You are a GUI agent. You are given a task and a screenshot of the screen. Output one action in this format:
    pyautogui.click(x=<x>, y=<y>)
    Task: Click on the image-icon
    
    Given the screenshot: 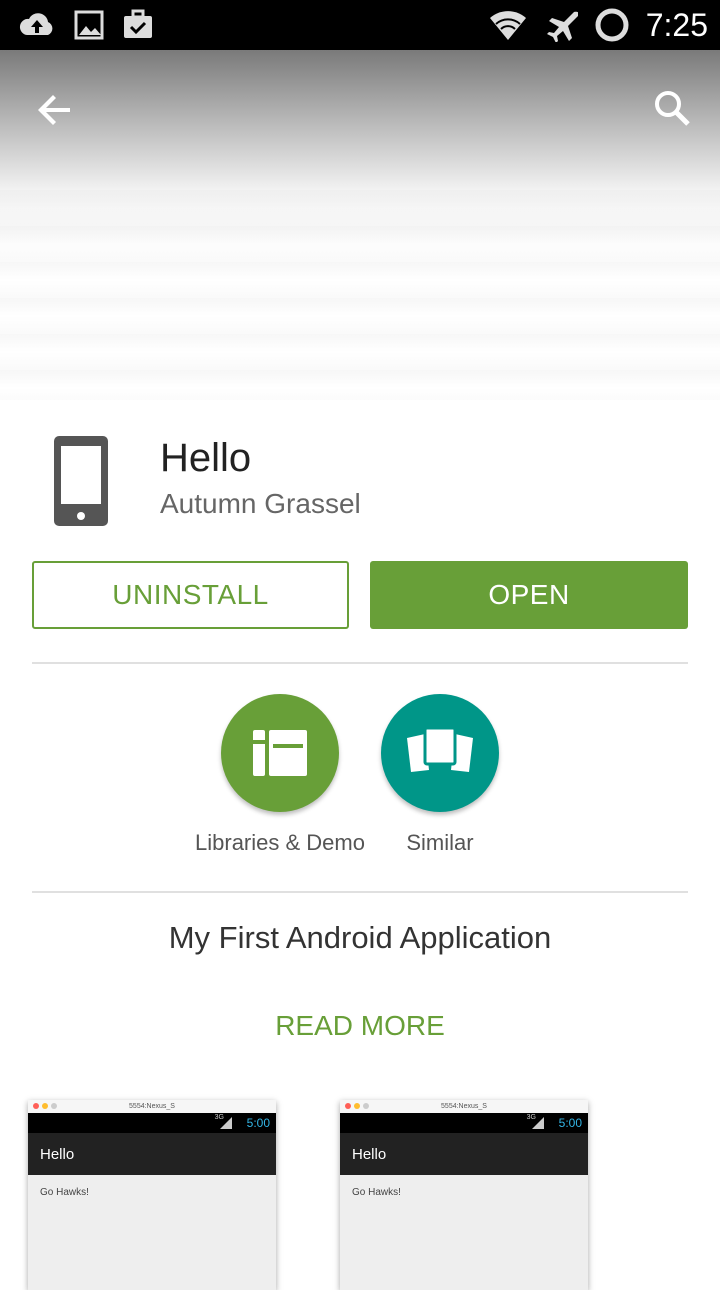 What is the action you would take?
    pyautogui.click(x=89, y=25)
    